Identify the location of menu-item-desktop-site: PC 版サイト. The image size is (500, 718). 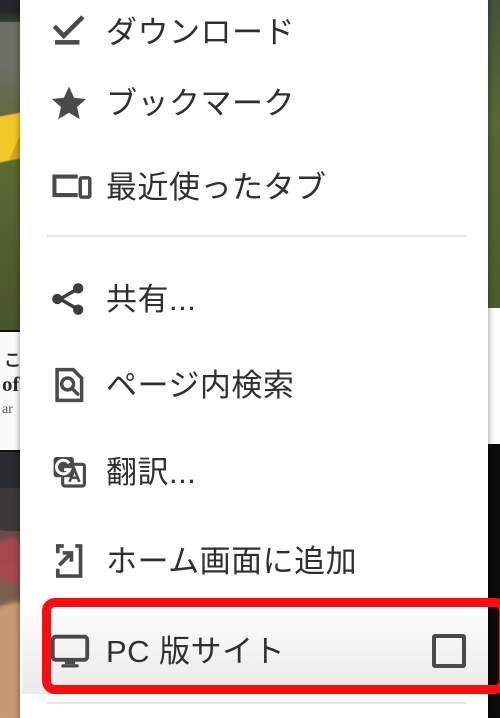
(254, 651).